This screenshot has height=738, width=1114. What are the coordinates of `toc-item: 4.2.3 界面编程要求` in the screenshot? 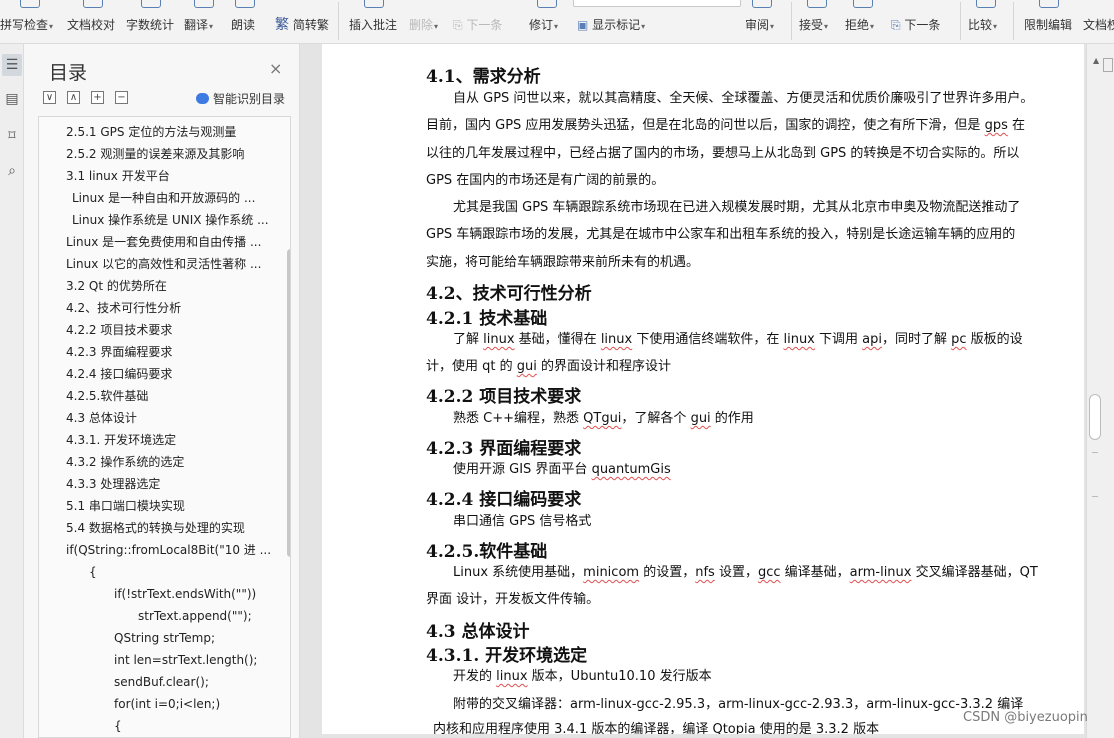 It's located at (119, 352).